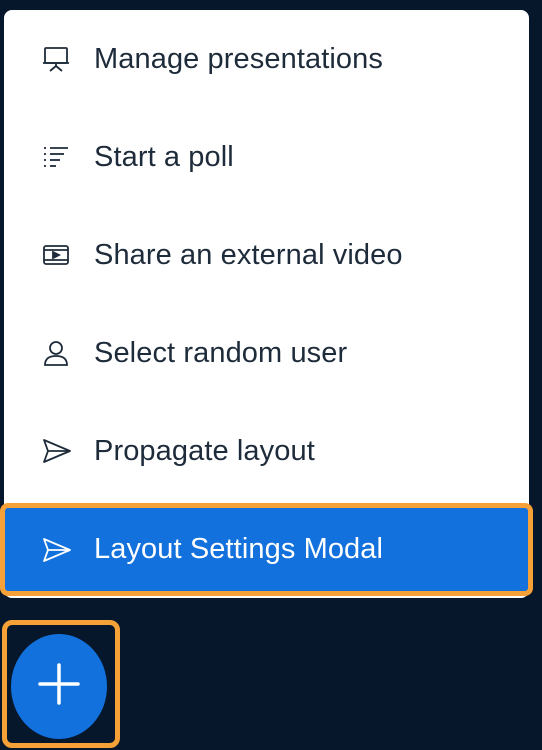 This screenshot has width=542, height=750. I want to click on menu-item-layout-settings-modal: Layout Settings Modal, so click(266, 549).